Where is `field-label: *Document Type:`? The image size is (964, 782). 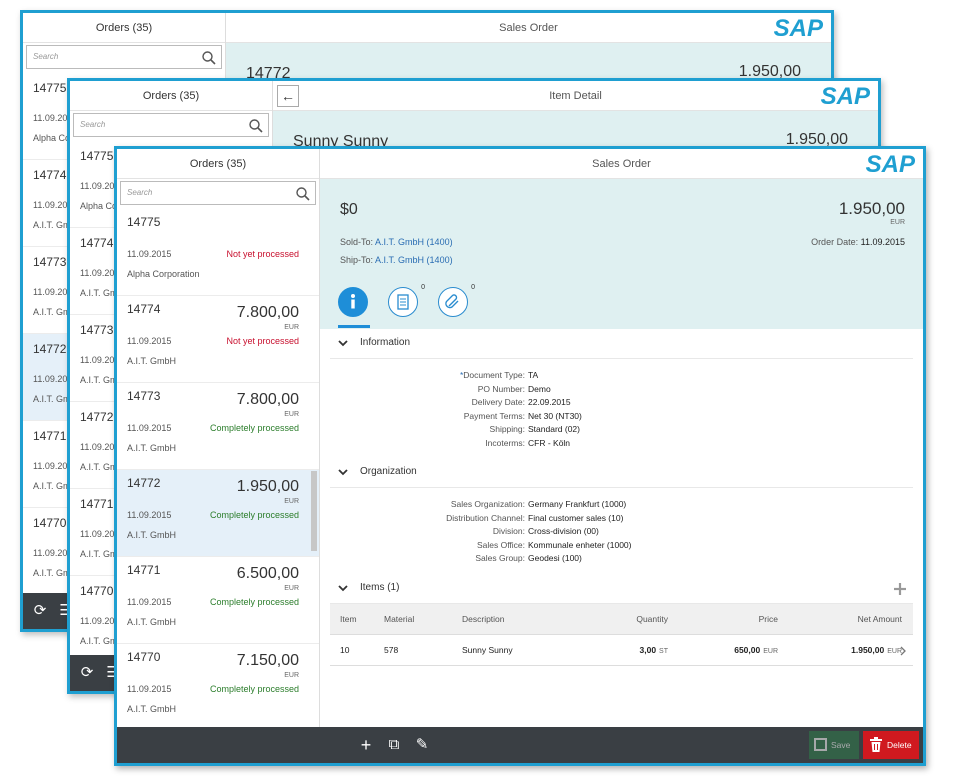 field-label: *Document Type: is located at coordinates (492, 375).